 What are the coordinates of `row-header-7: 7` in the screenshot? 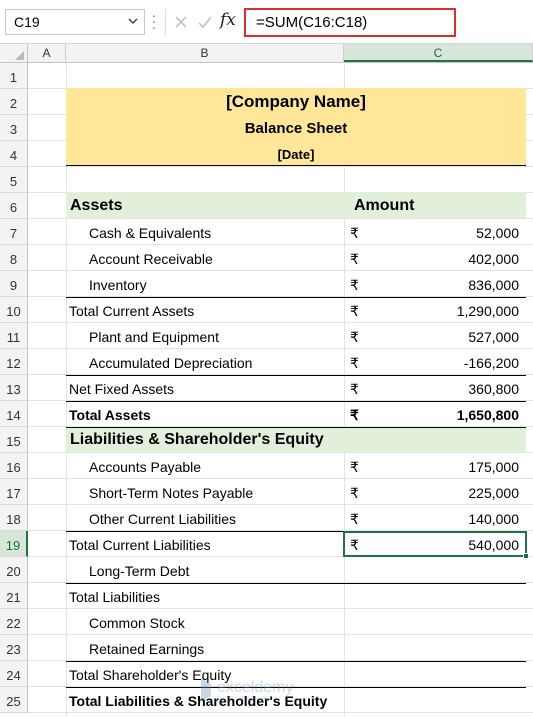 It's located at (14, 232).